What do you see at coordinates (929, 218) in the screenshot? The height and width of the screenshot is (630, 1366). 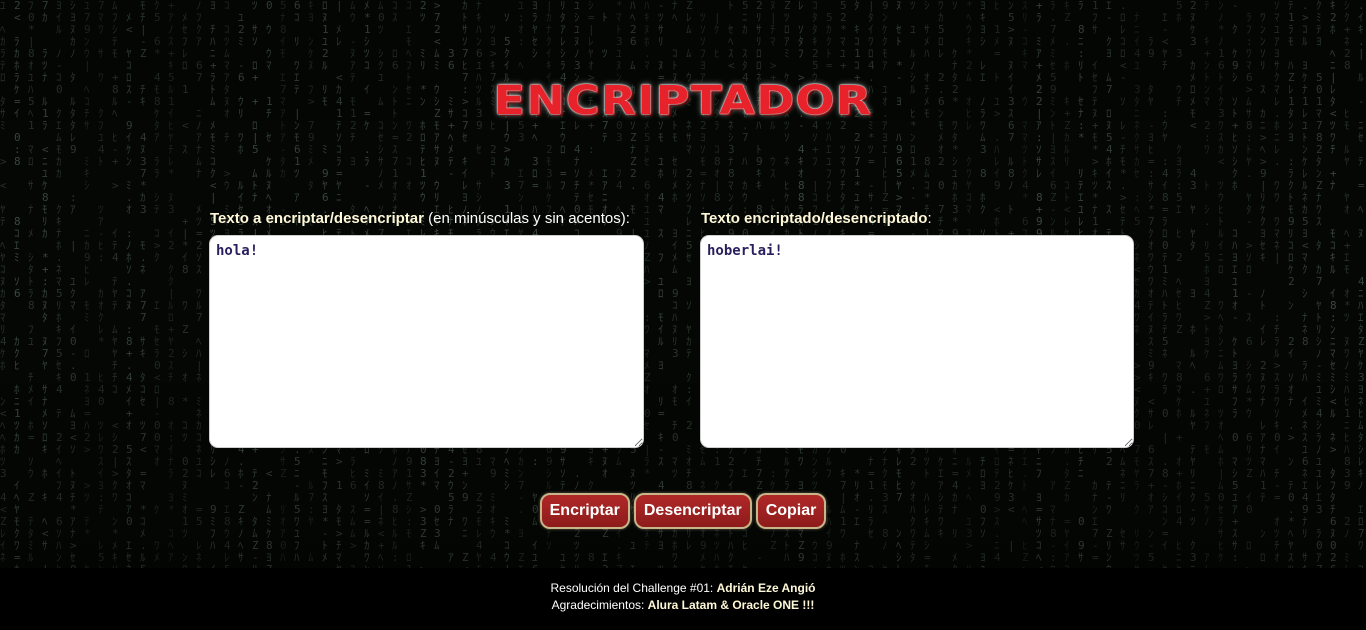 I see `output-label-rest: :` at bounding box center [929, 218].